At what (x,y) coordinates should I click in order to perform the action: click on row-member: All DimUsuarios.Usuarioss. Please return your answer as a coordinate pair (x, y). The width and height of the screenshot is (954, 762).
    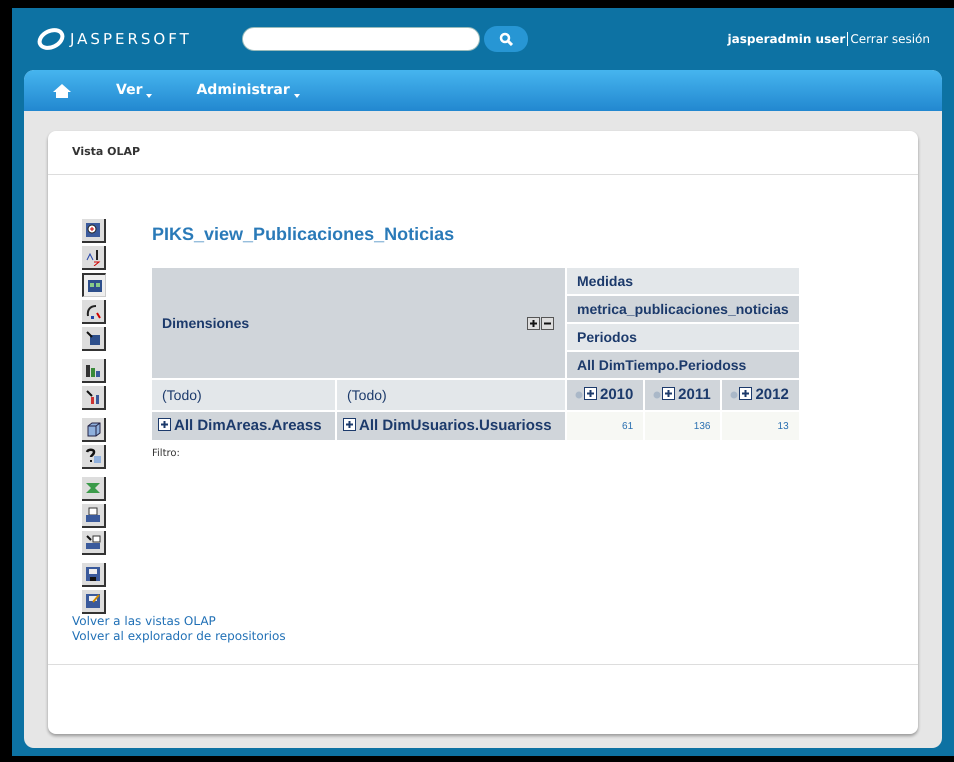
    Looking at the image, I should click on (451, 426).